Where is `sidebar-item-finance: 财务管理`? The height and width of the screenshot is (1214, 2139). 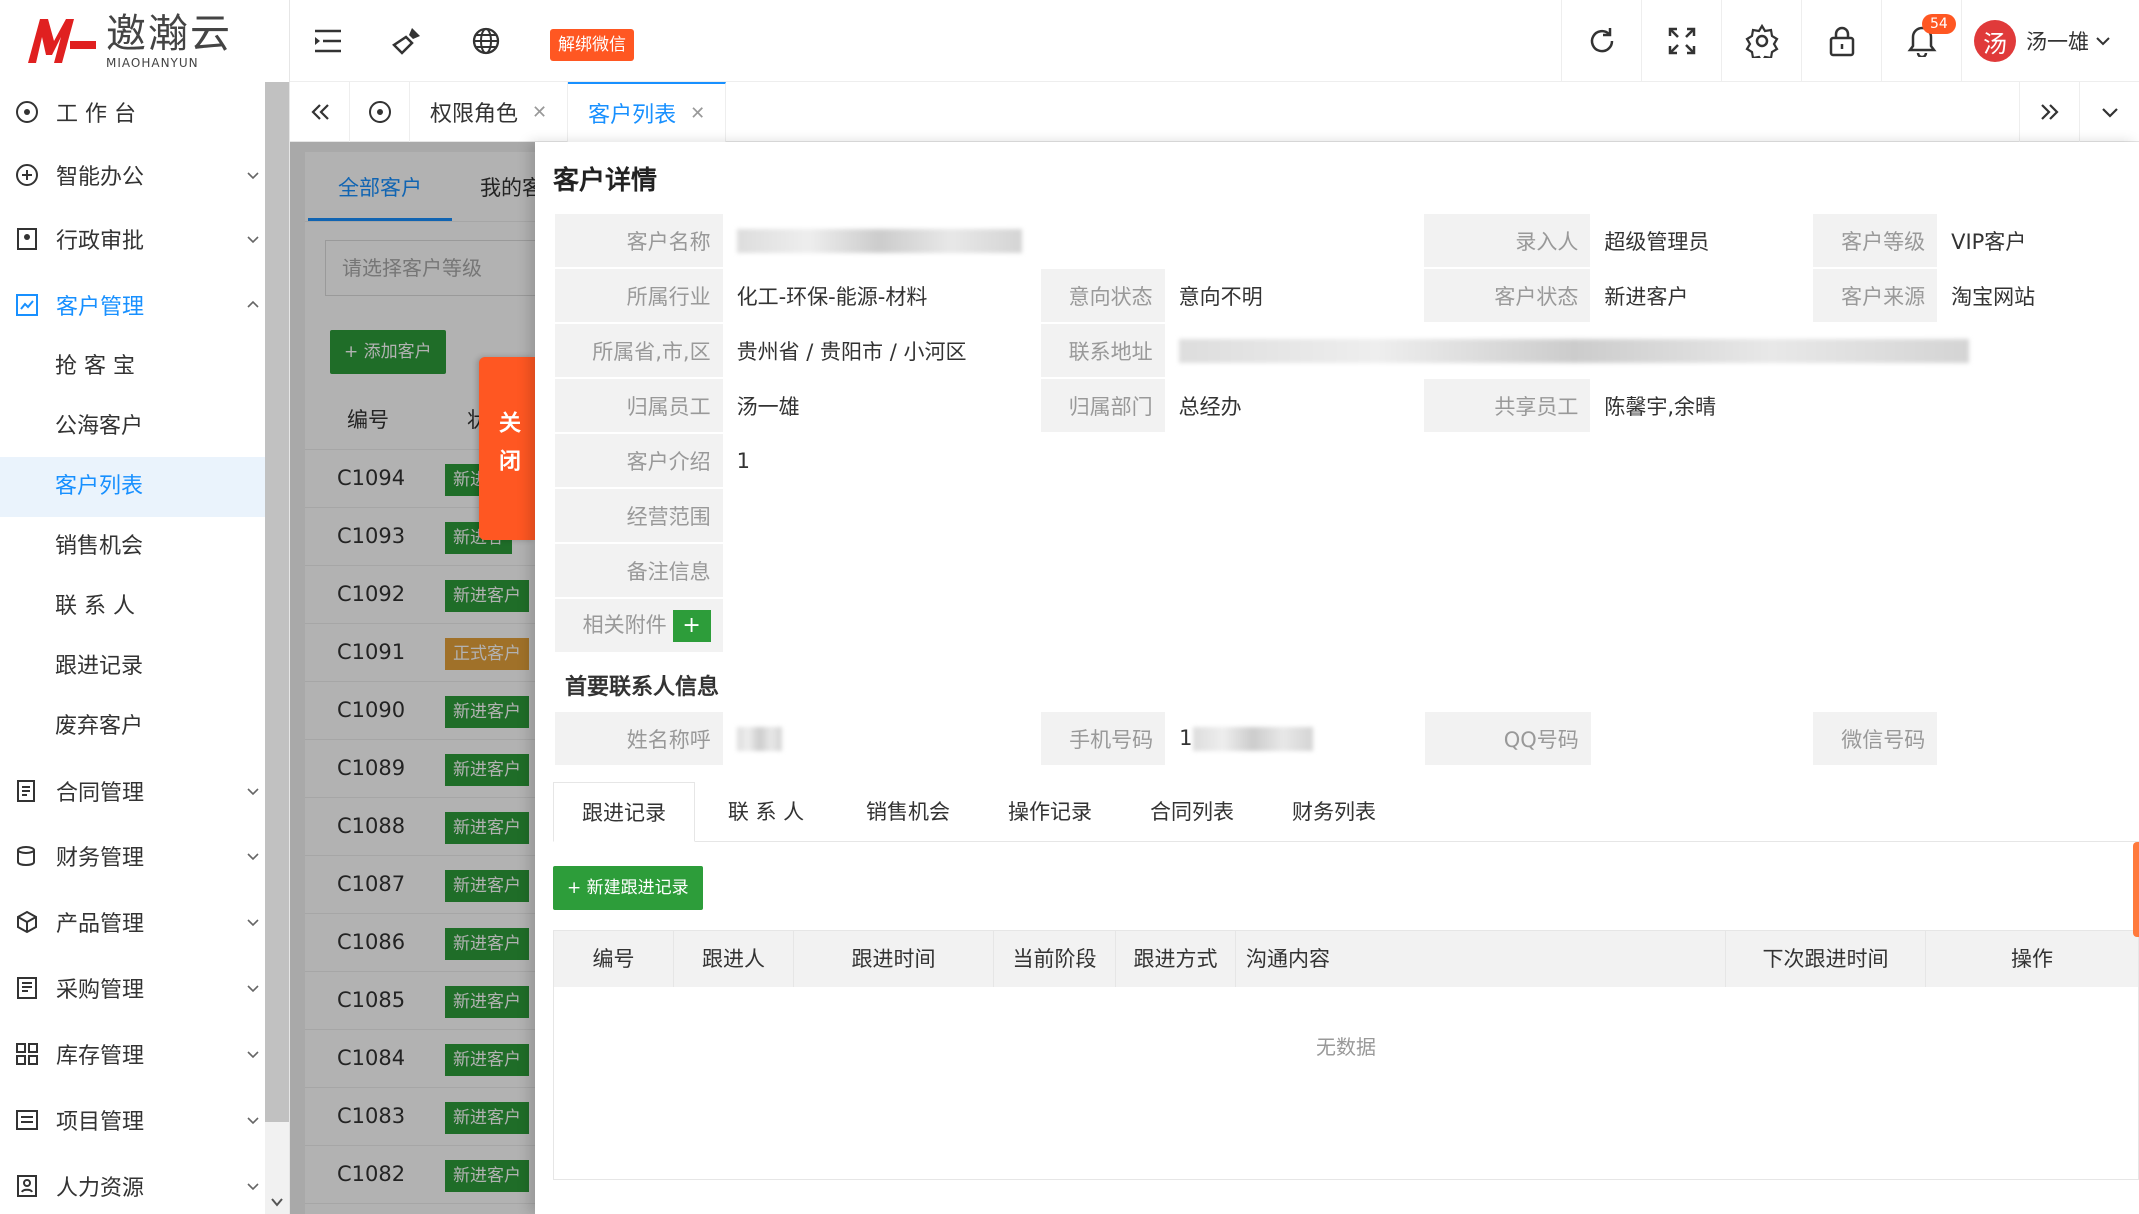
sidebar-item-finance: 财务管理 is located at coordinates (132, 856).